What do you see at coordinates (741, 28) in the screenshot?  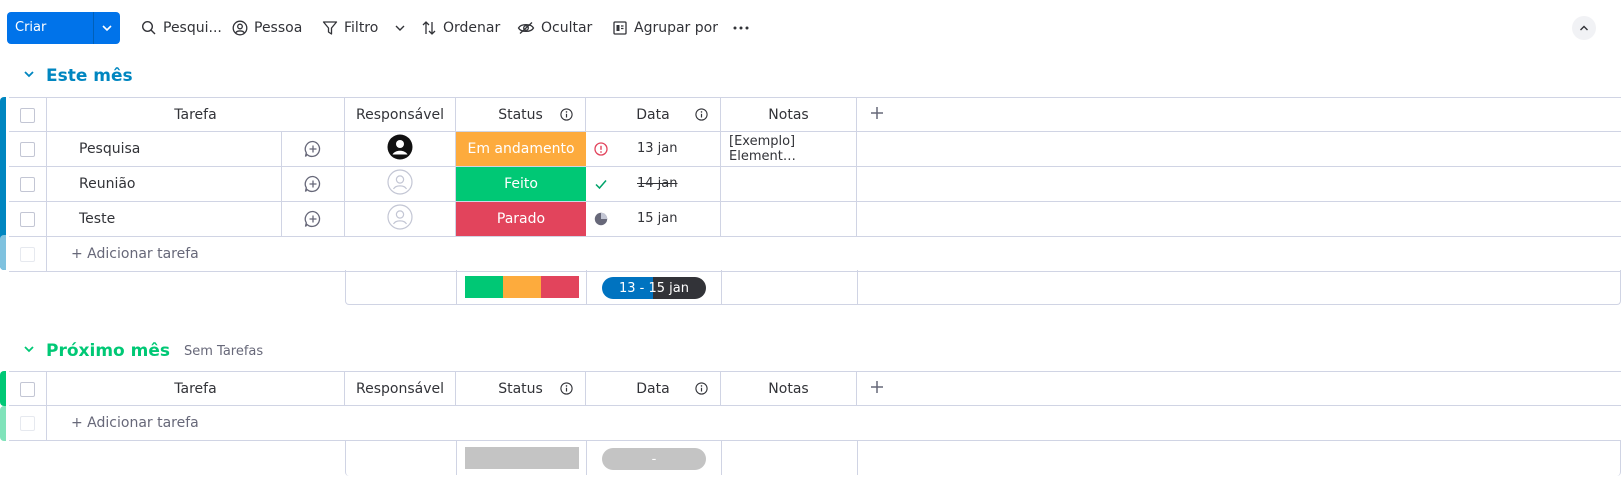 I see `more-options-icon` at bounding box center [741, 28].